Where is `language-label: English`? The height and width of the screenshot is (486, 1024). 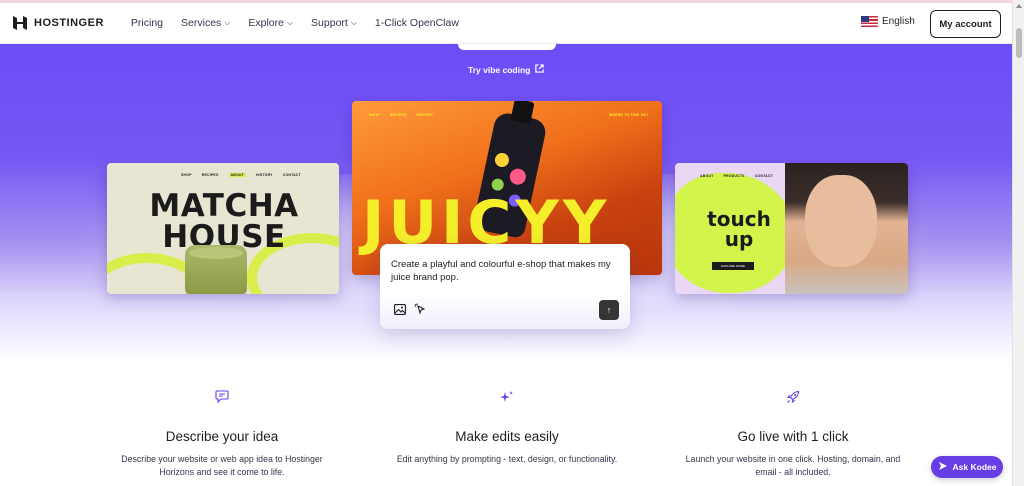
language-label: English is located at coordinates (898, 21).